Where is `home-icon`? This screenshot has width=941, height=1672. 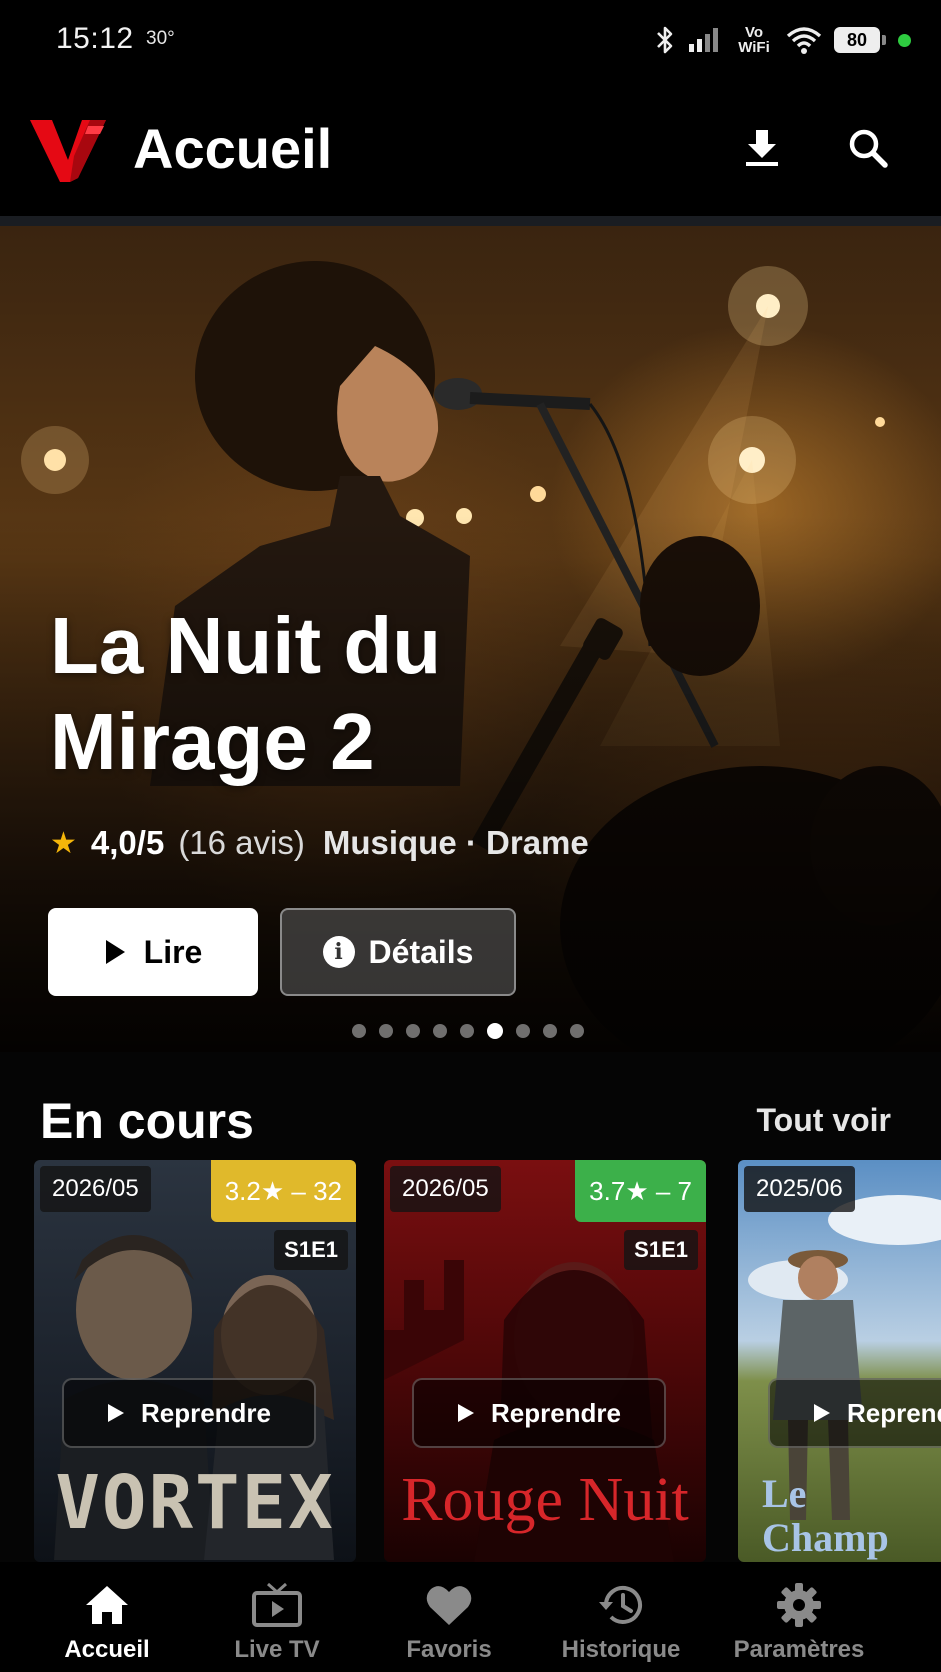
home-icon is located at coordinates (107, 1605).